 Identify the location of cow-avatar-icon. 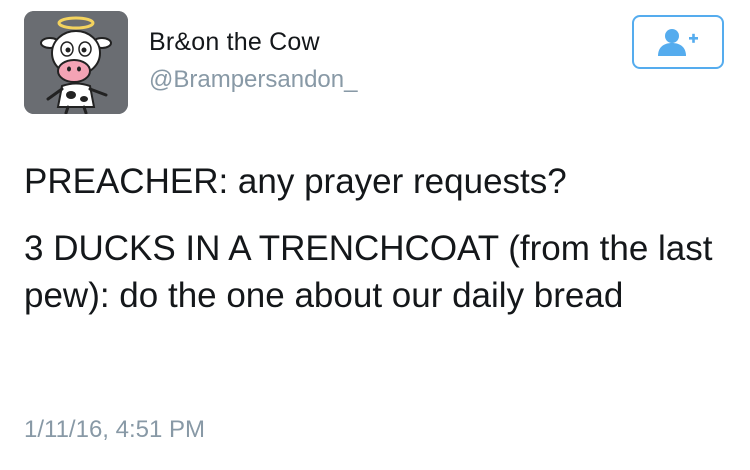
(76, 62).